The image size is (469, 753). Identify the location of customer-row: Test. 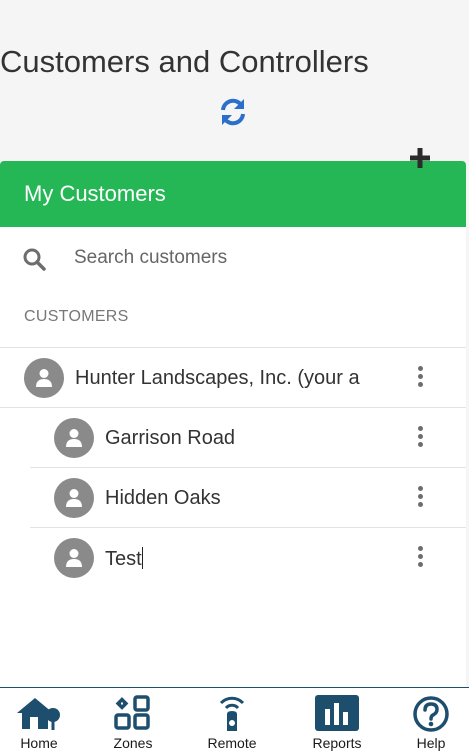
(248, 558).